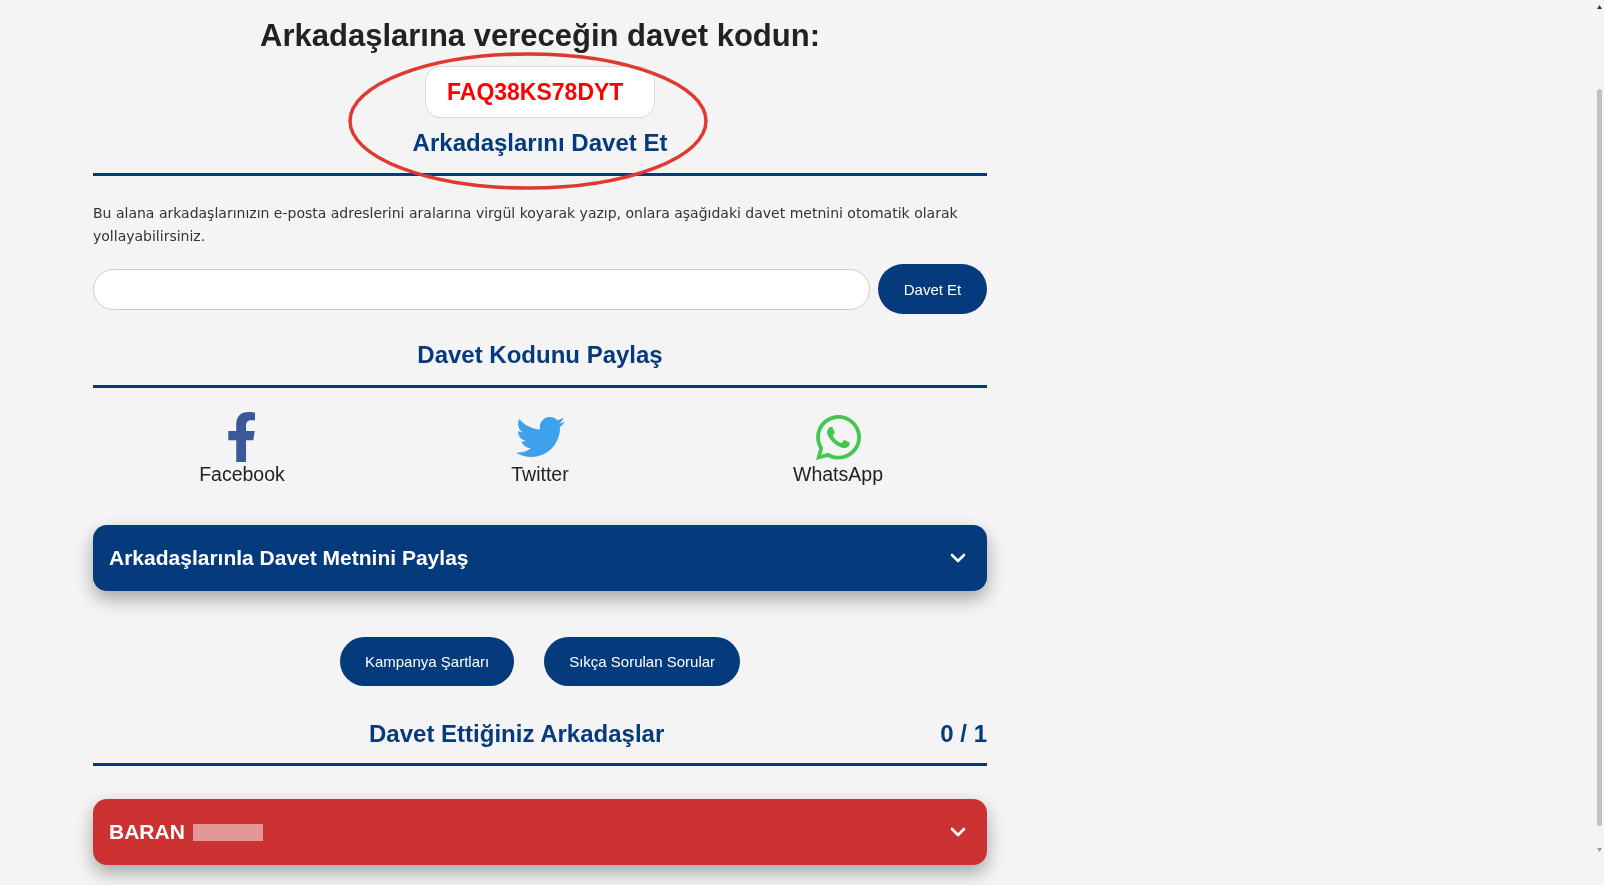 This screenshot has height=885, width=1604. I want to click on invite-count: 0 / 1, so click(963, 734).